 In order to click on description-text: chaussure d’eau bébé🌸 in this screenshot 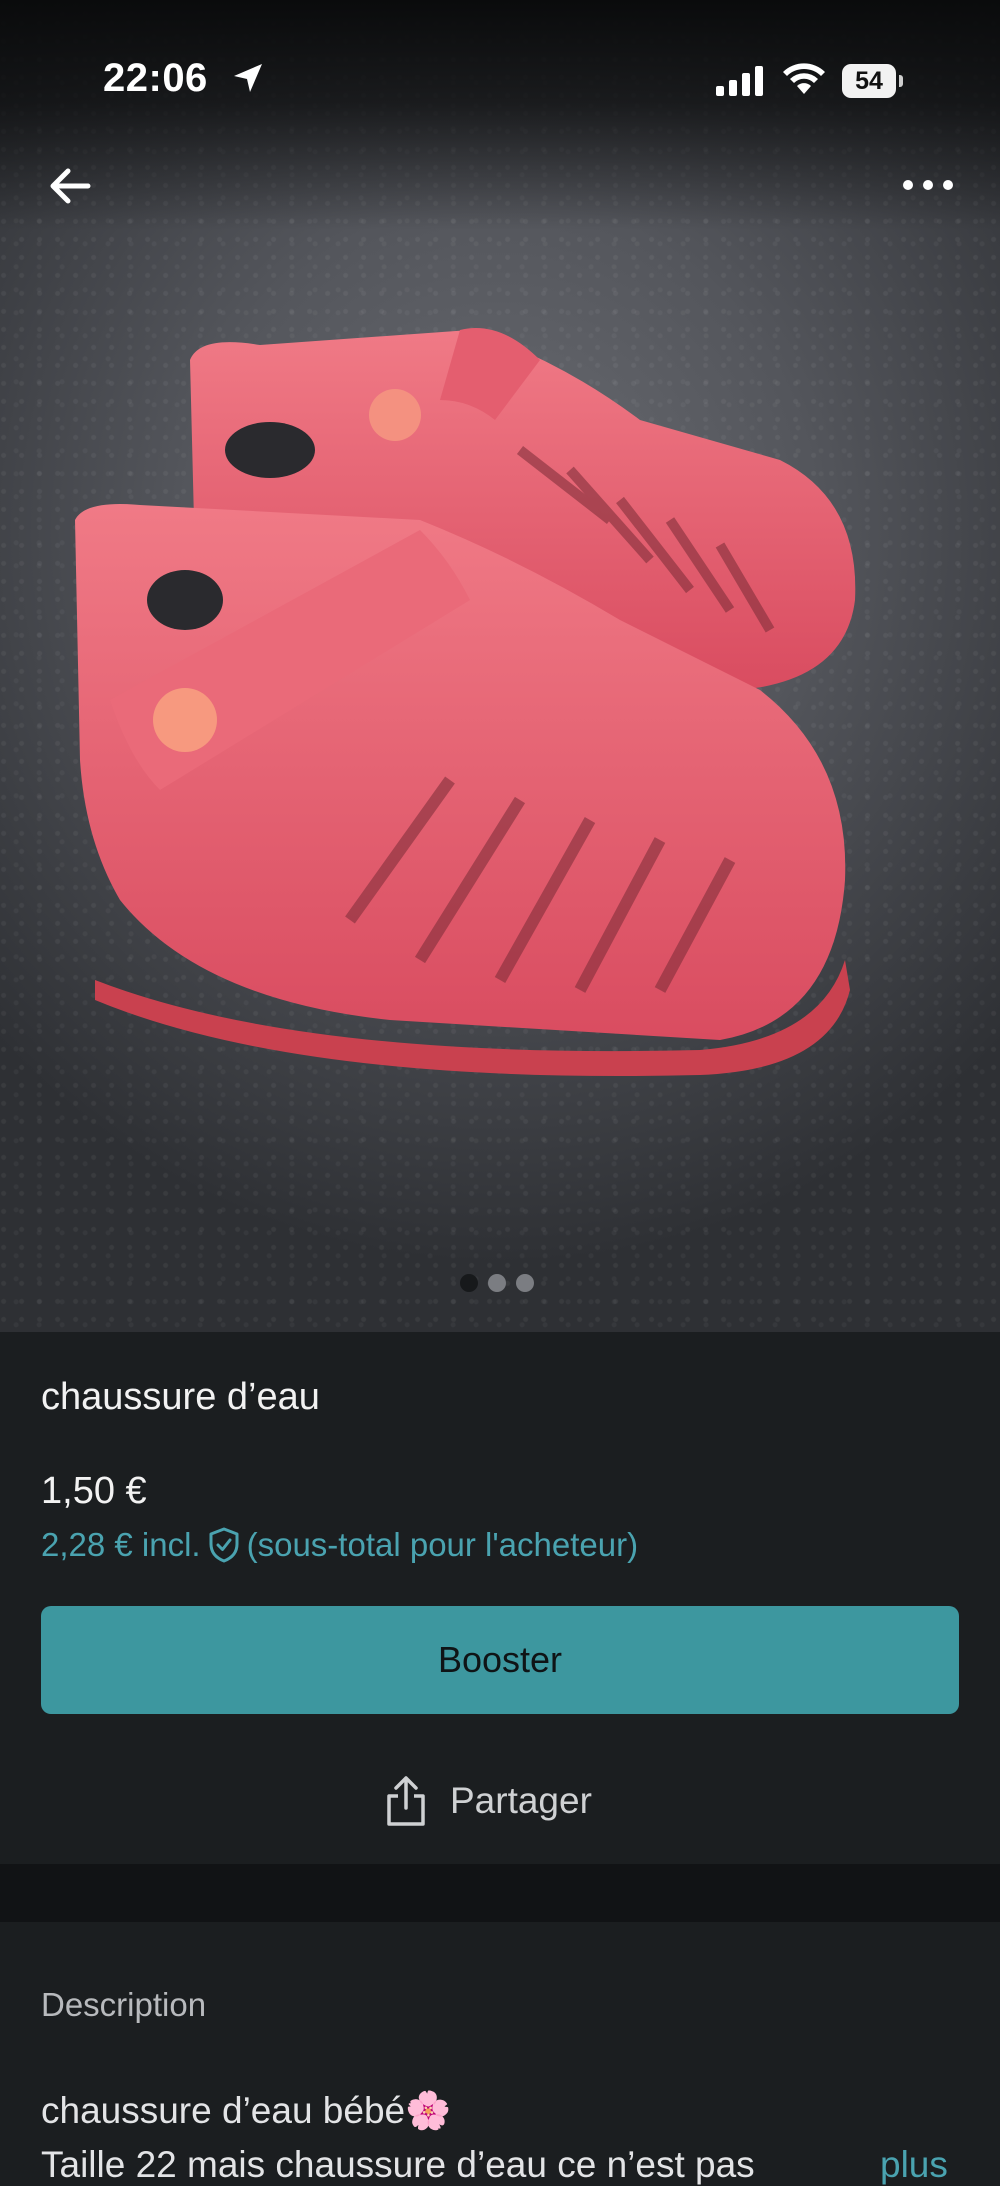, I will do `click(246, 2110)`.